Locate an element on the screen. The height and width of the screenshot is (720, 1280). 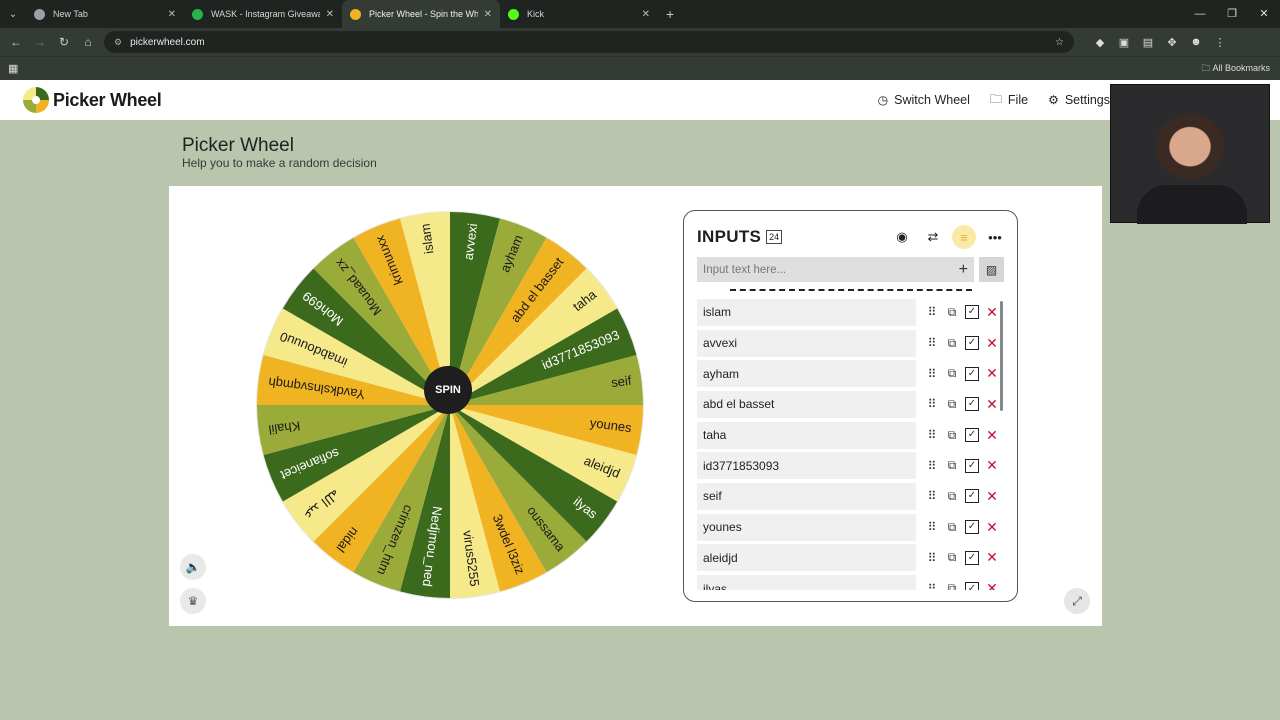
inputs-scrollbar is located at coordinates (1001, 356).